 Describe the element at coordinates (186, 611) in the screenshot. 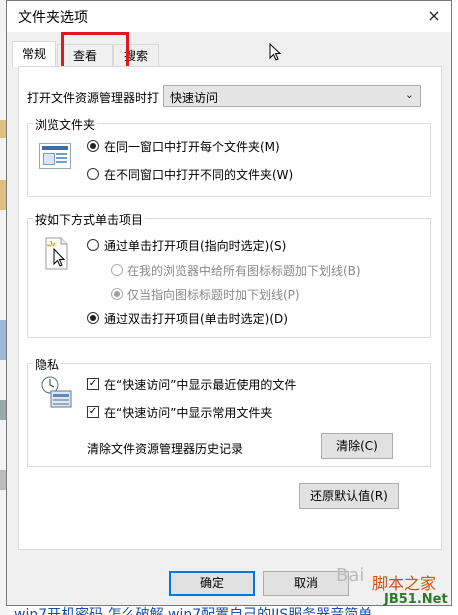

I see `background-link-text: …win7开机密码 怎么破解 win7配置自己的IIS服务器音简单` at that location.